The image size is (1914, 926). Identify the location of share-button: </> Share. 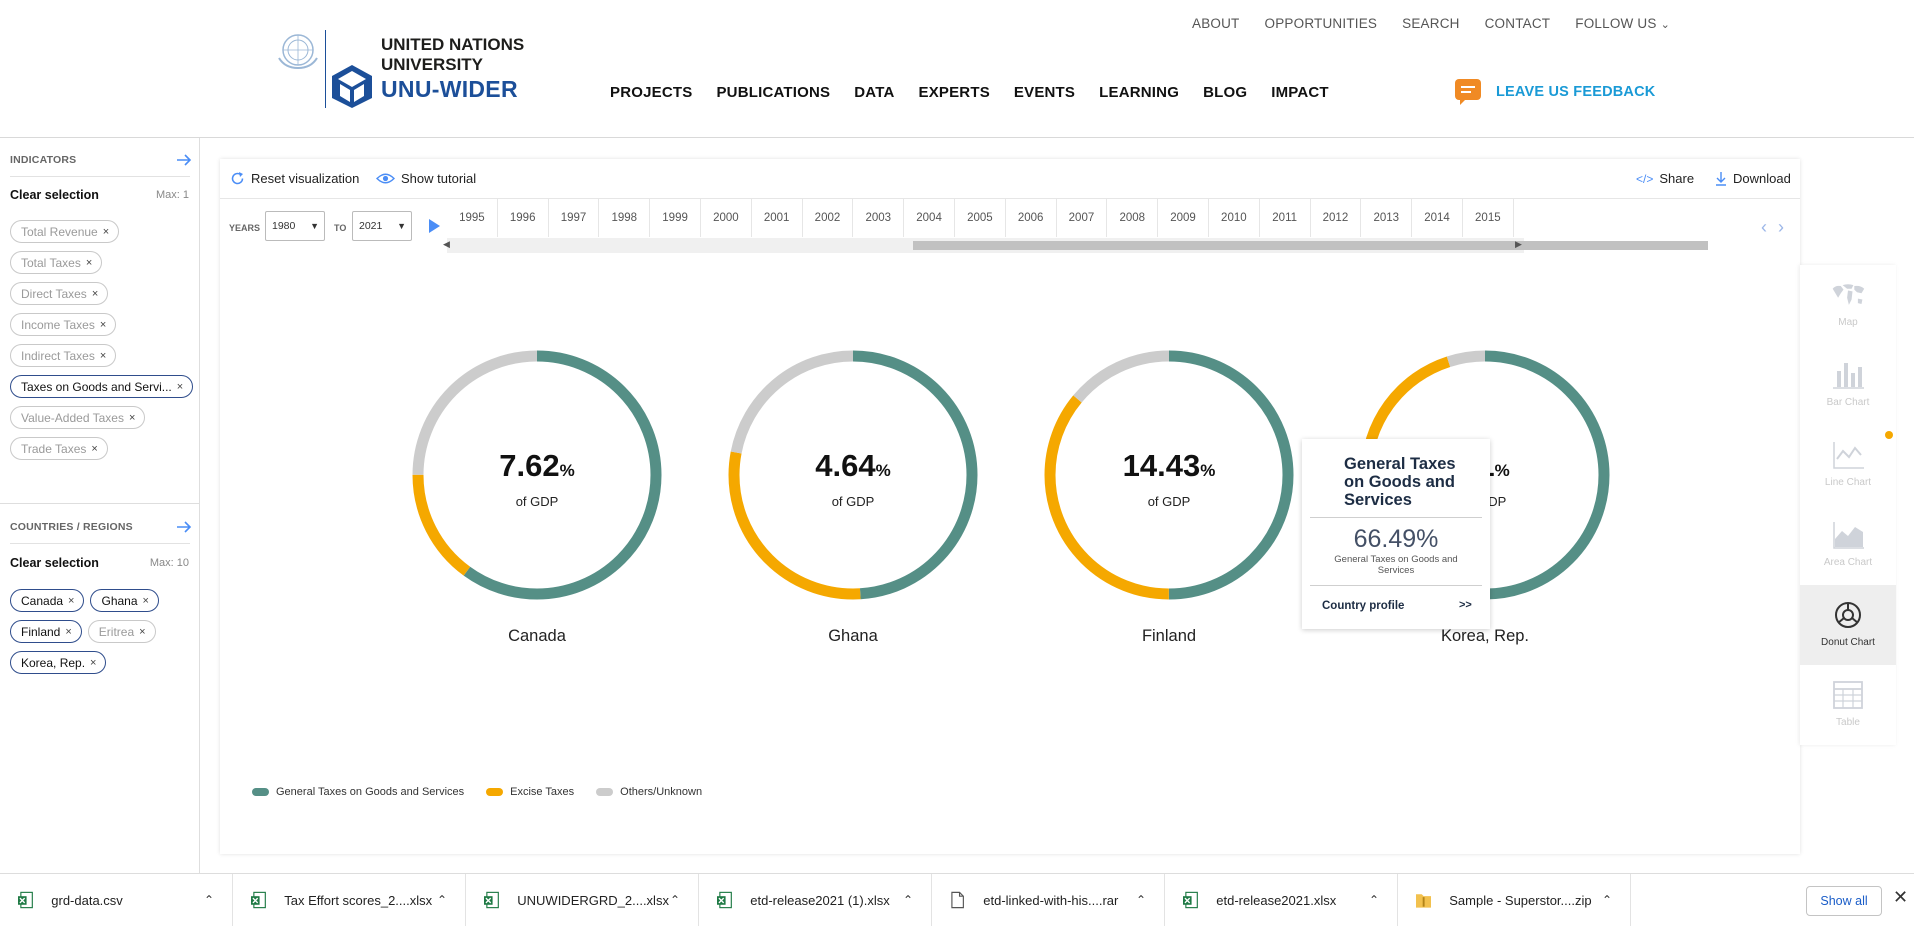
(1665, 178).